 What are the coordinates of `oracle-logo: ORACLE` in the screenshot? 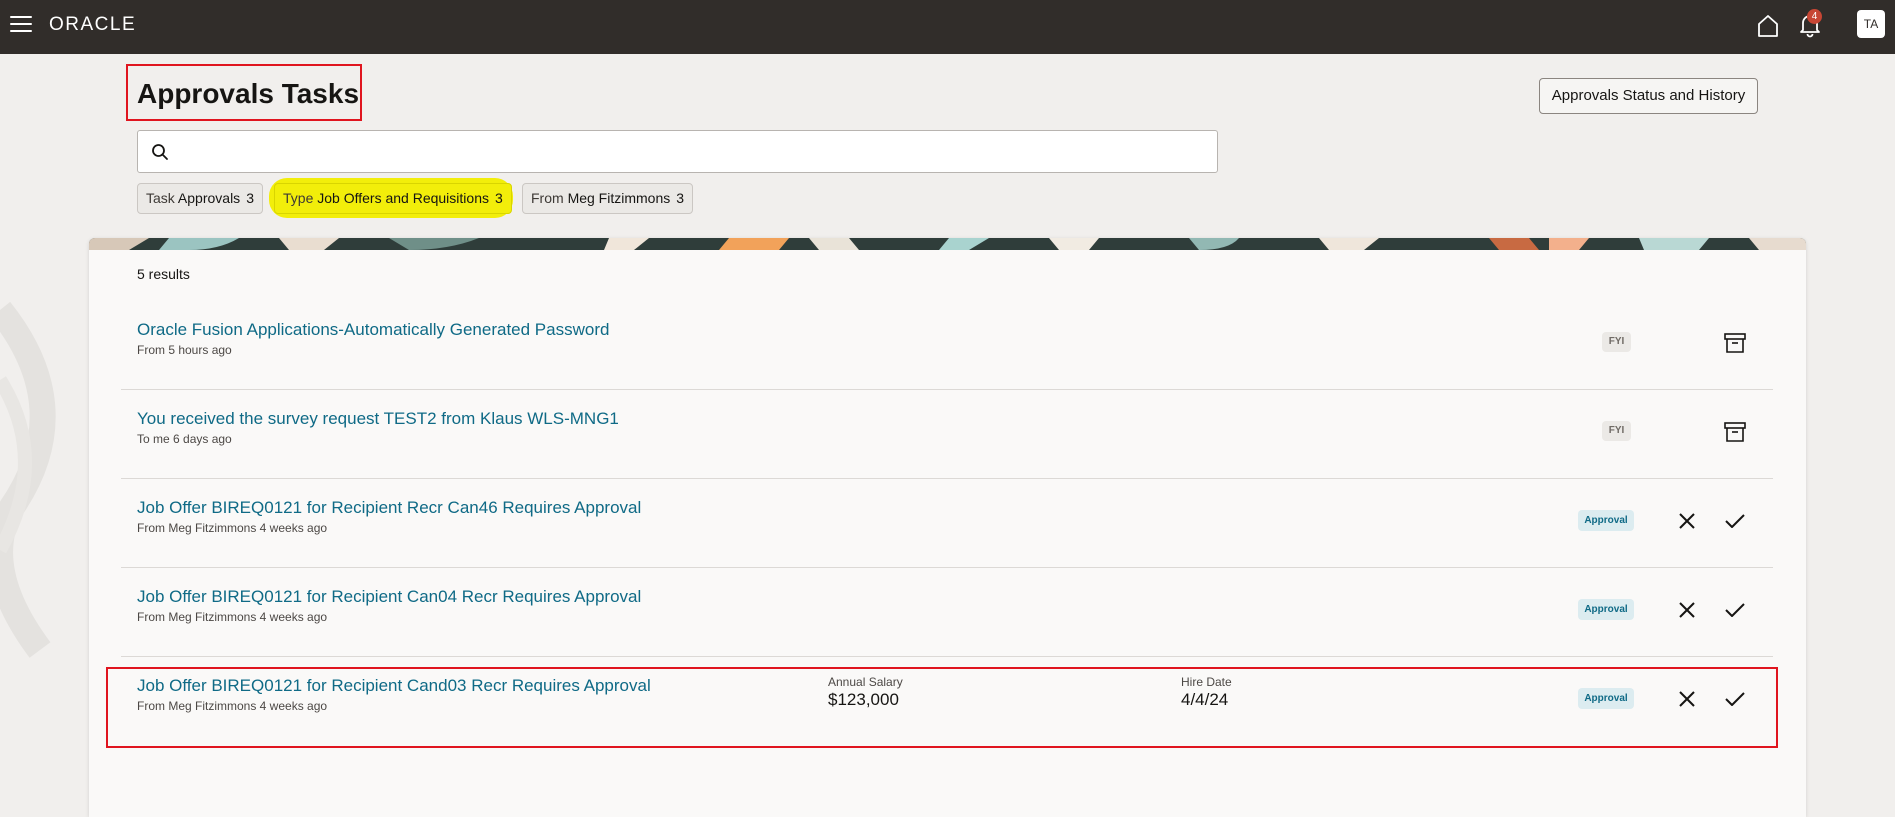 It's located at (92, 25).